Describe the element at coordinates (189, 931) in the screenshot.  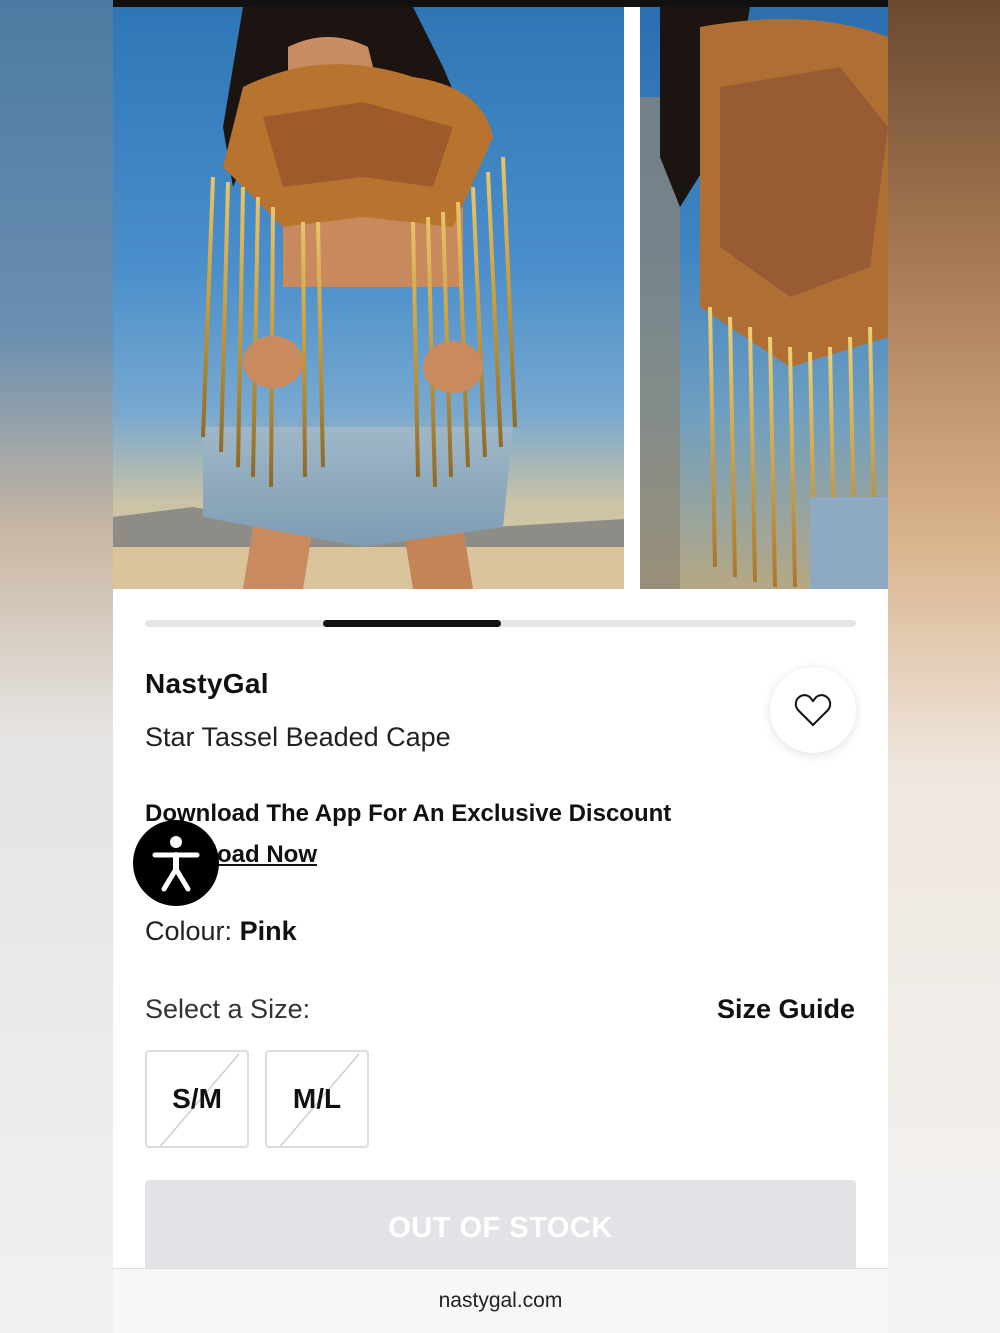
I see `colour-label: Colour:` at that location.